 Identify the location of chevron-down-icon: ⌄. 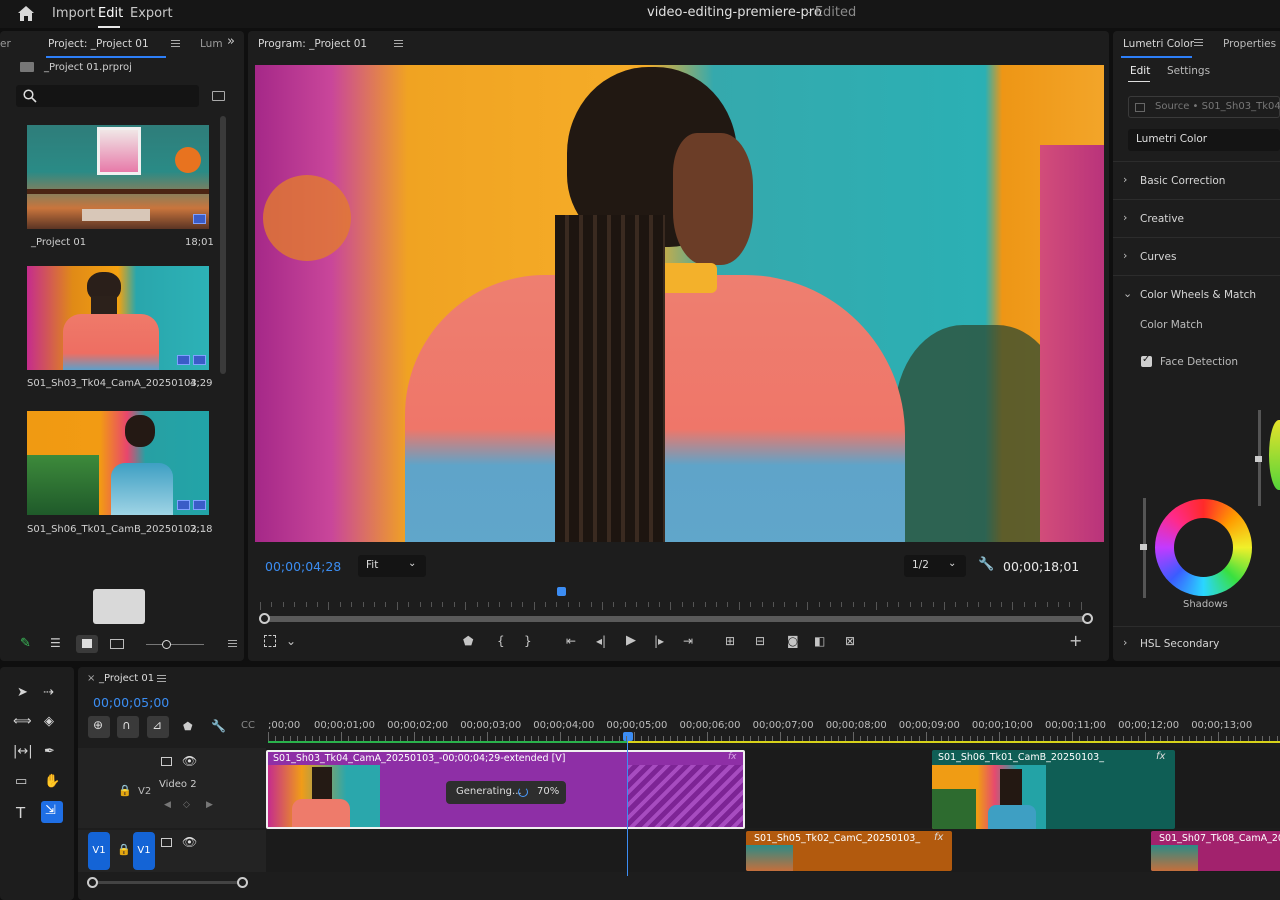
(291, 641).